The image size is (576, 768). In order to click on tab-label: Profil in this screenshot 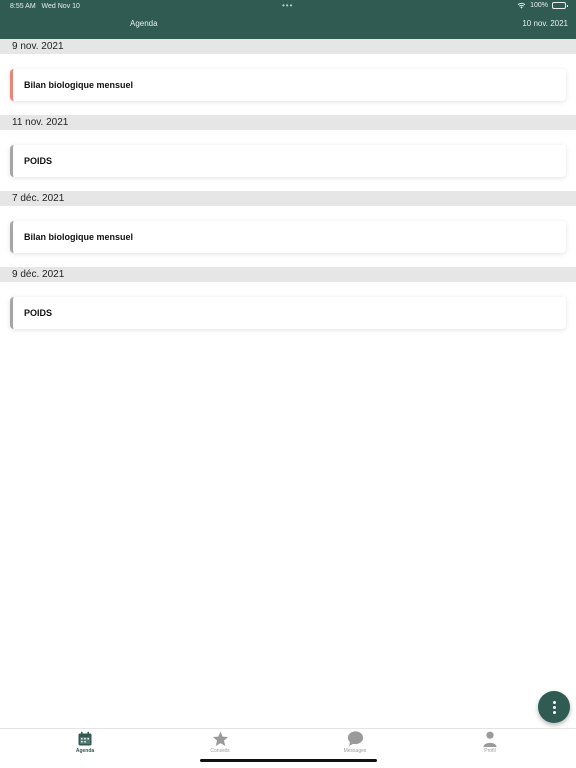, I will do `click(490, 751)`.